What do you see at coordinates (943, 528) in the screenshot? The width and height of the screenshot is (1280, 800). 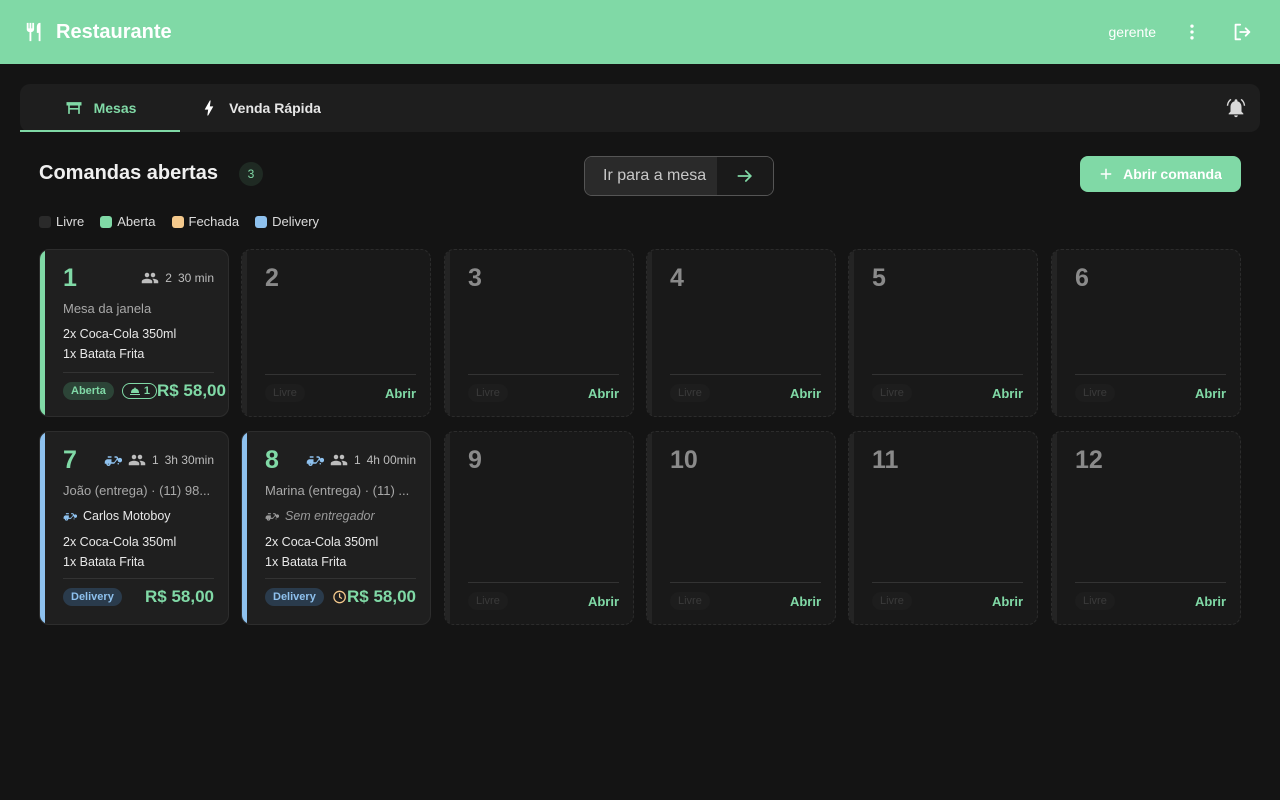 I see `table-card-11: 11 Livre Abrir` at bounding box center [943, 528].